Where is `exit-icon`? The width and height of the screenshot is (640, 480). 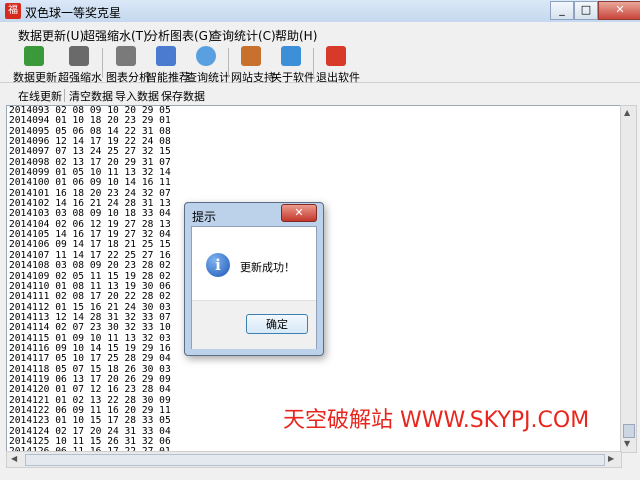
exit-icon is located at coordinates (336, 56).